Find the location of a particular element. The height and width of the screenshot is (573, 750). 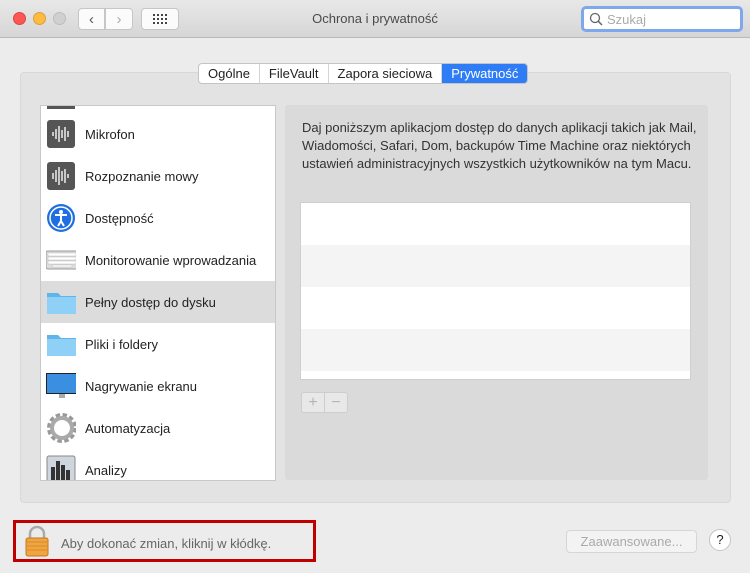

tab-filevault: FileVault is located at coordinates (294, 73).